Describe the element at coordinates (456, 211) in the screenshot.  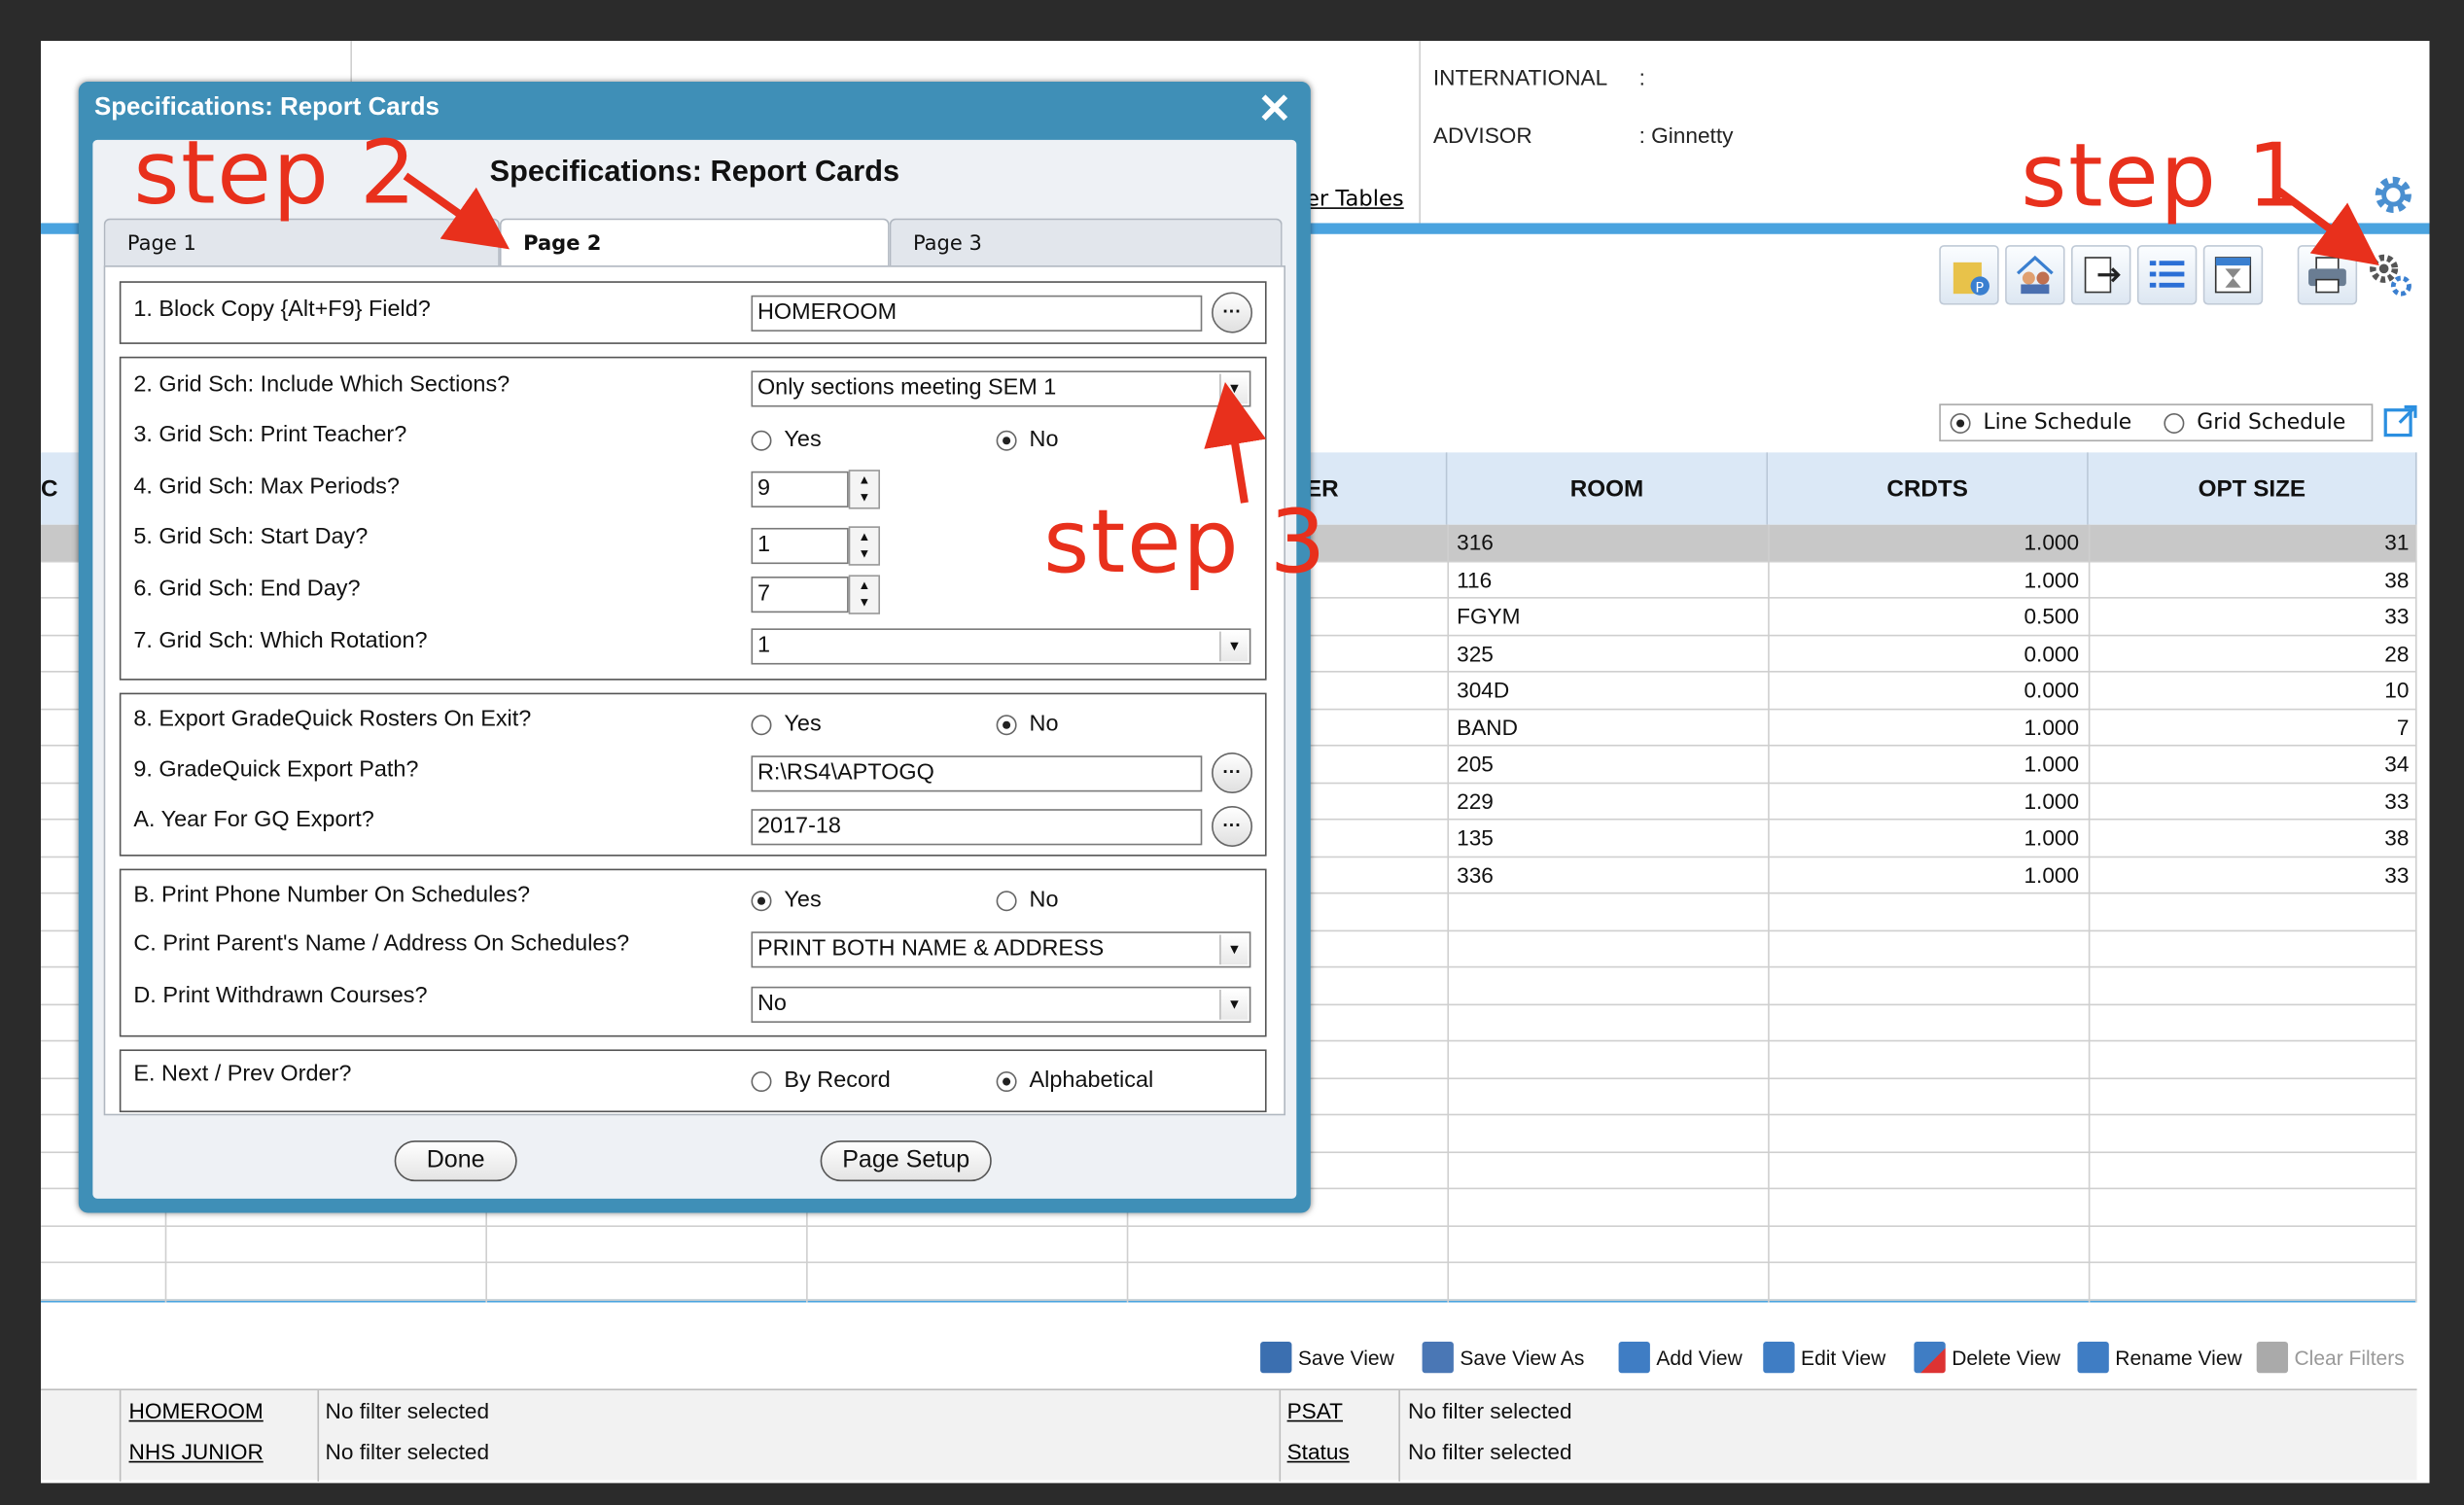
I see `step-2-arrow` at that location.